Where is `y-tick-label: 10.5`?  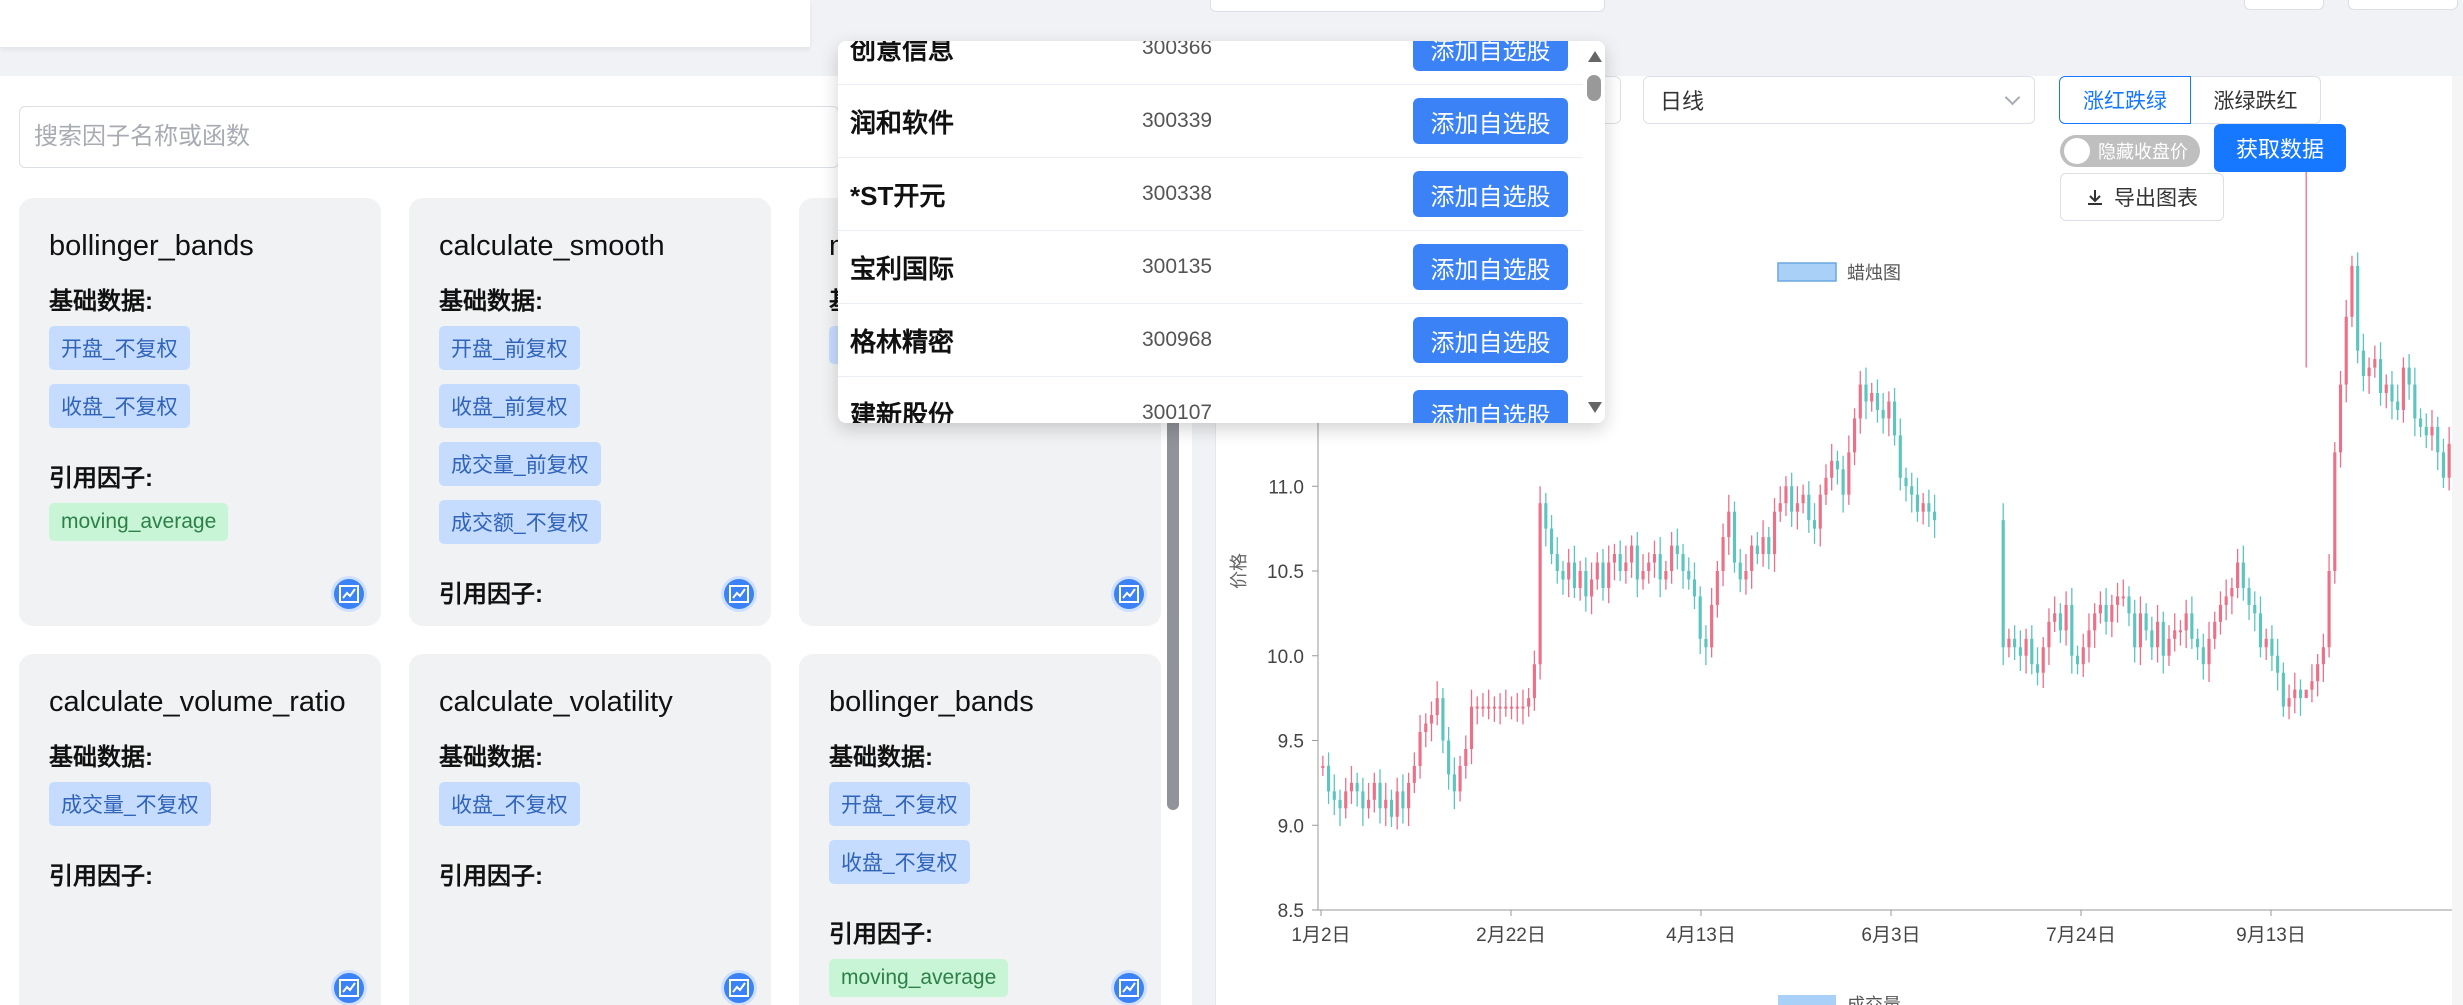 y-tick-label: 10.5 is located at coordinates (1285, 572).